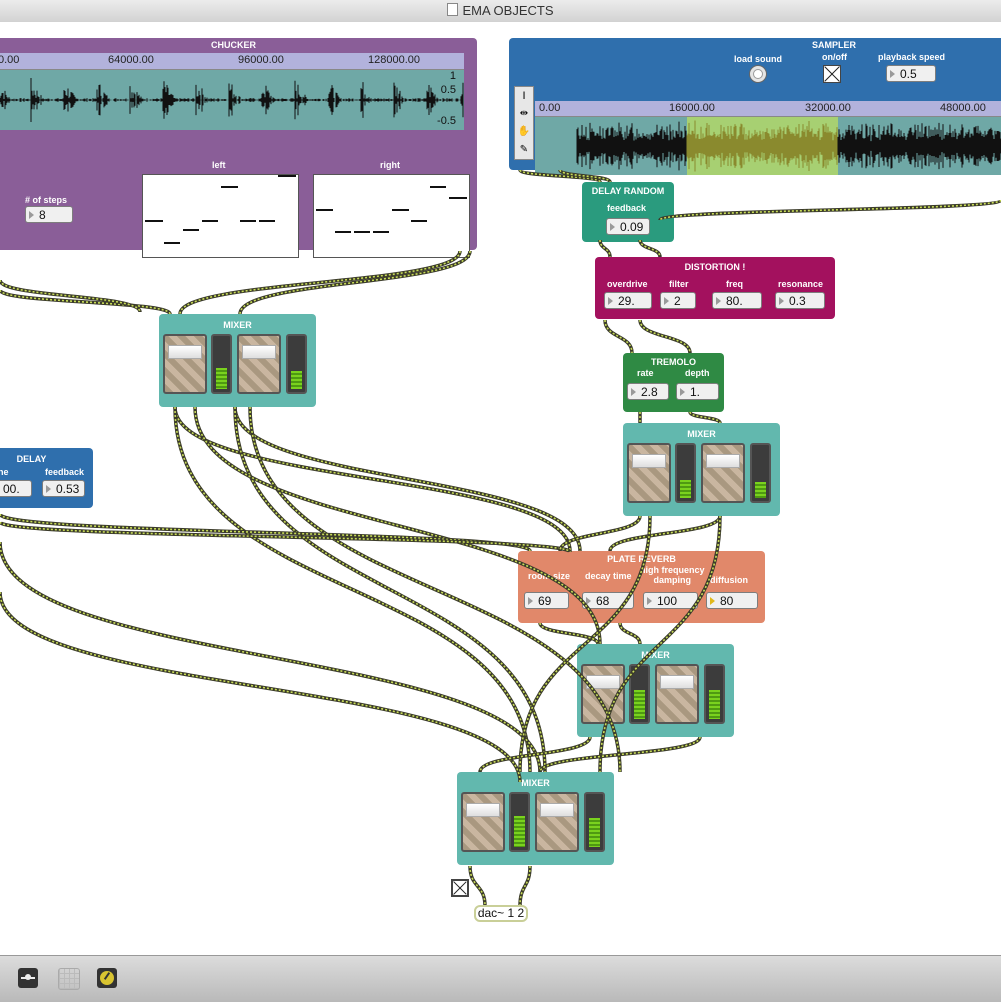 The width and height of the screenshot is (1001, 1002). What do you see at coordinates (107, 978) in the screenshot?
I see `dsp-power-icon` at bounding box center [107, 978].